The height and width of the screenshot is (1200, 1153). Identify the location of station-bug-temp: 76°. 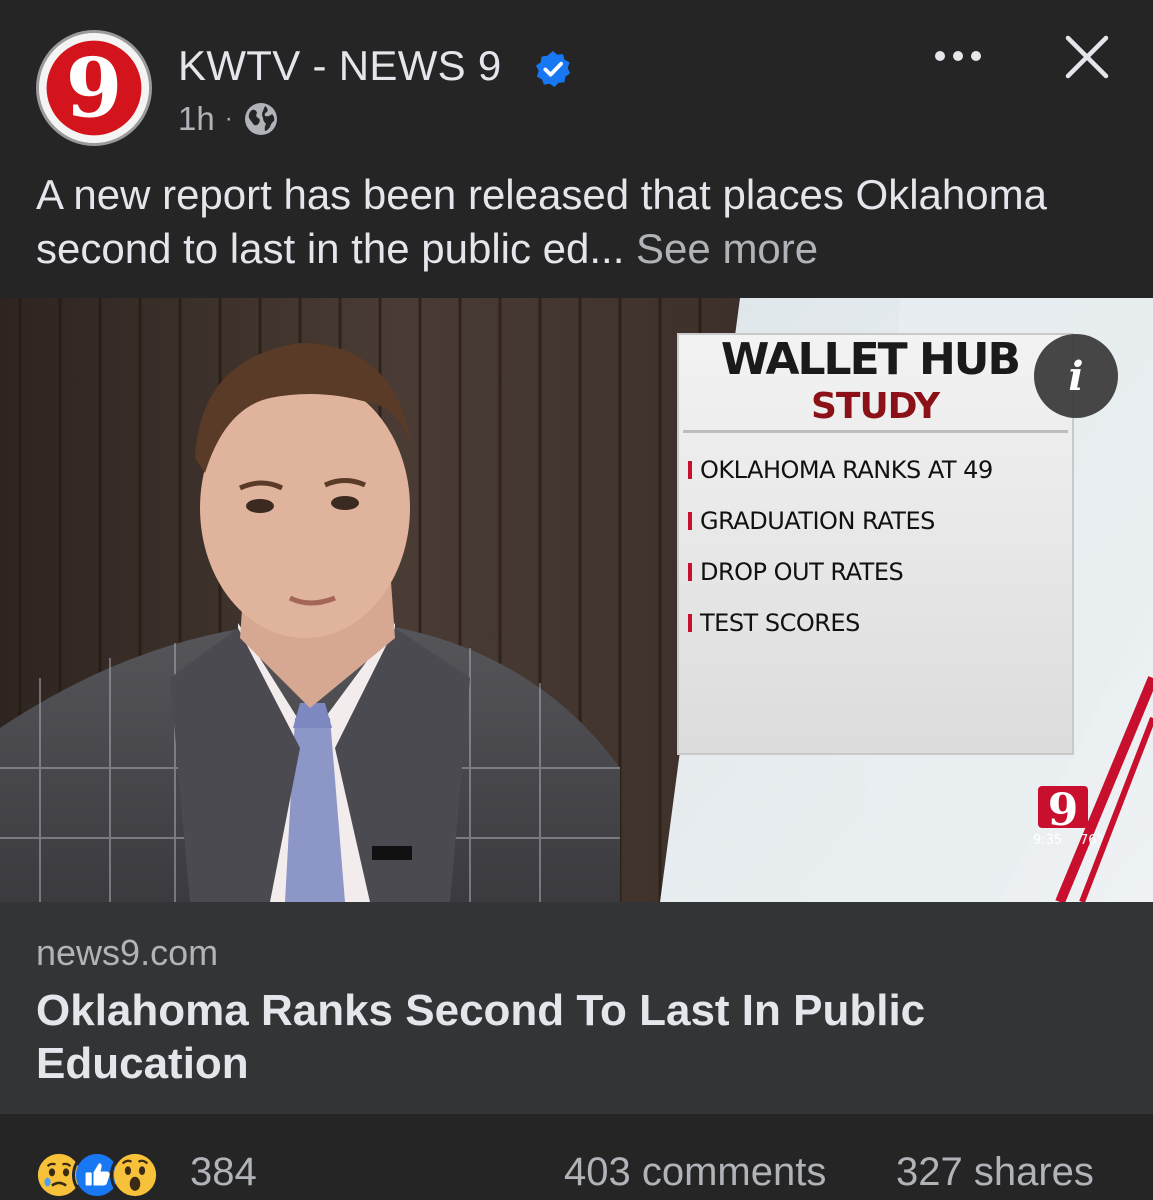
(1092, 840).